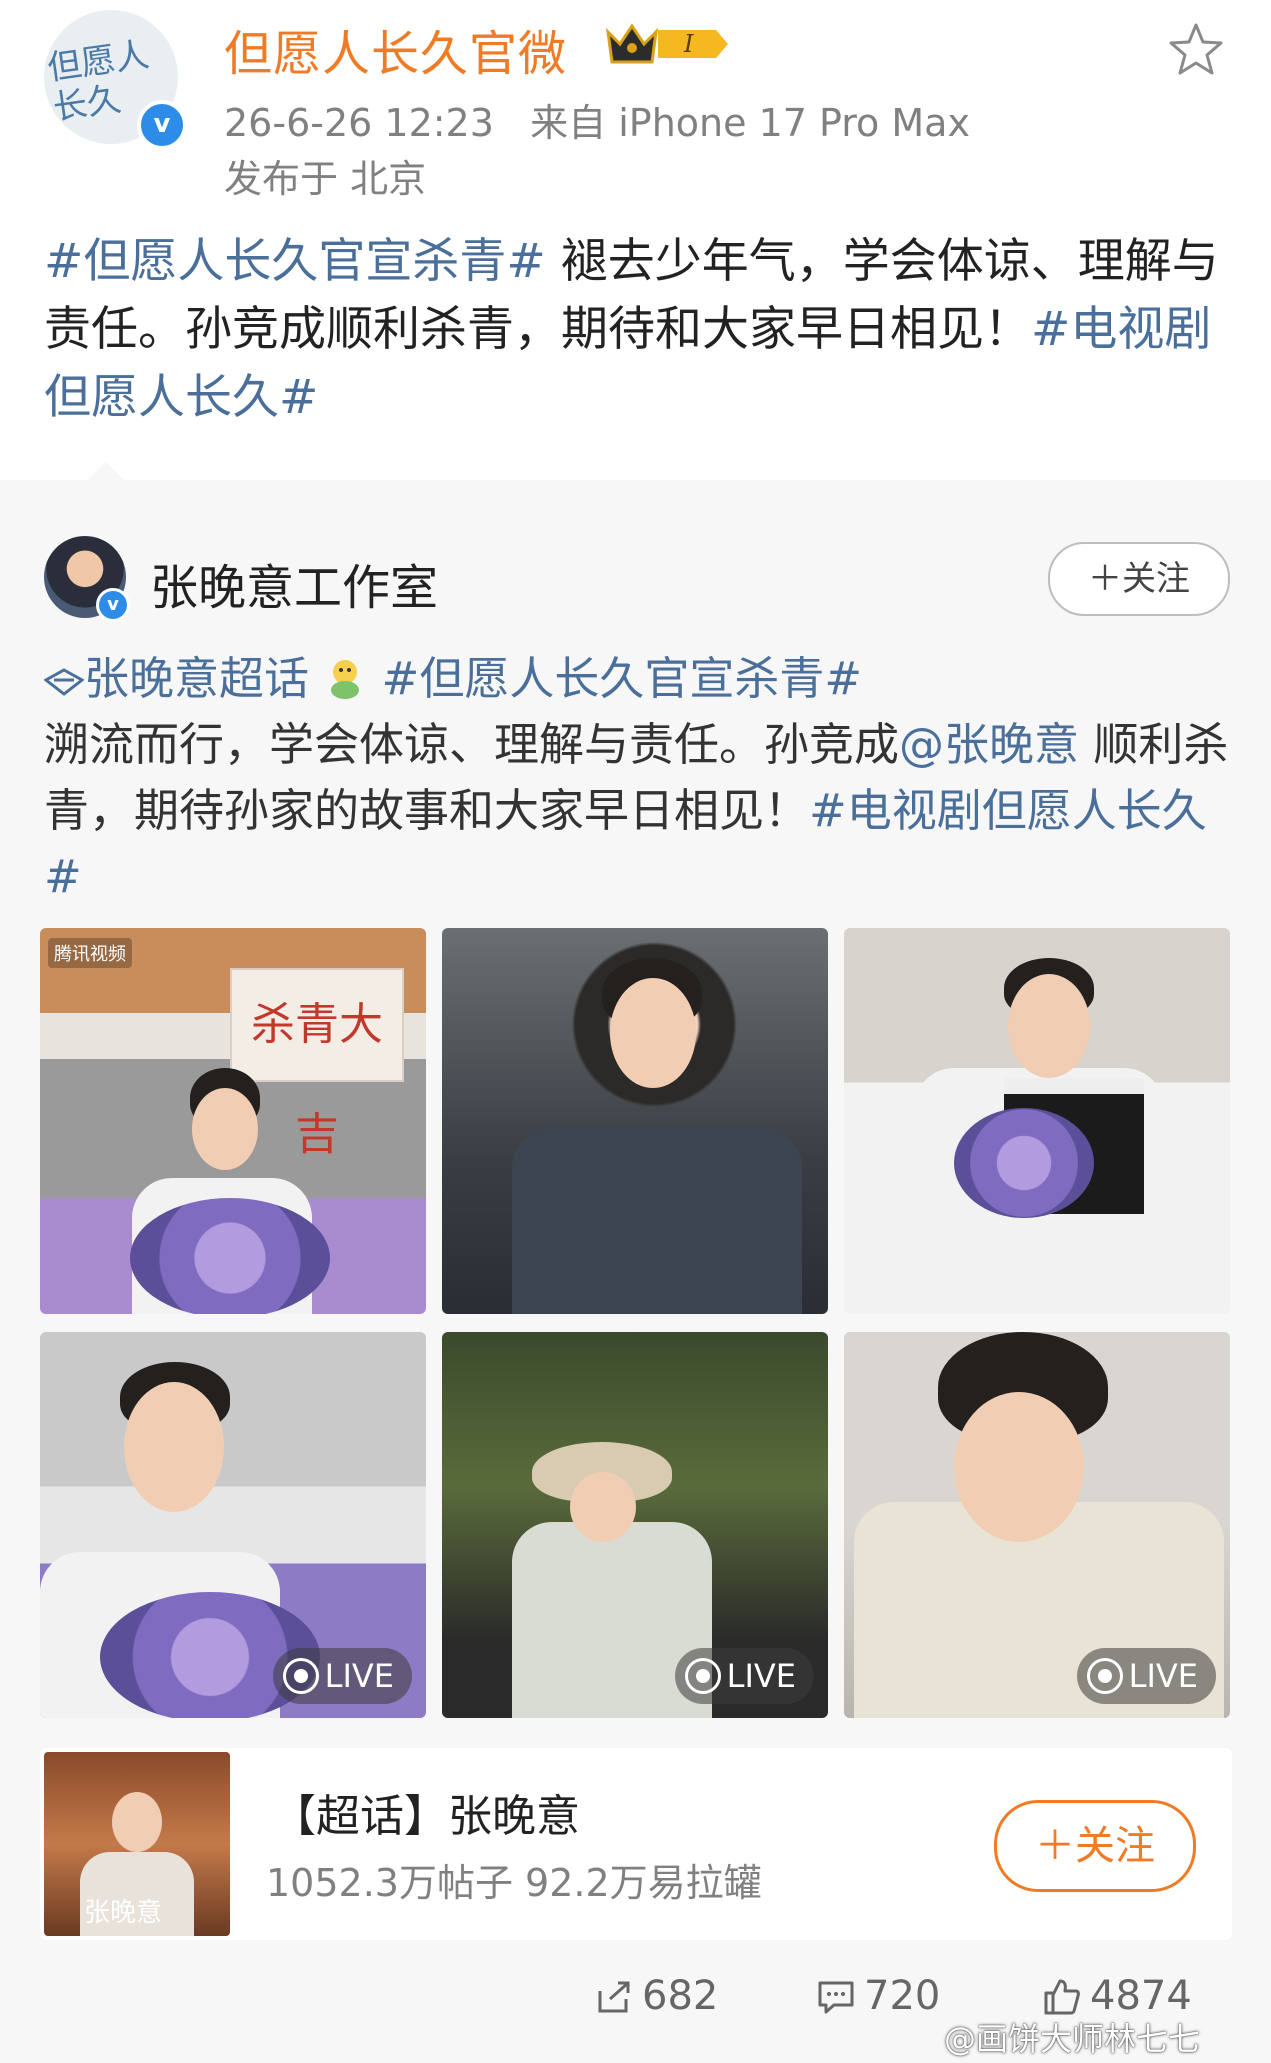 The height and width of the screenshot is (2063, 1271). What do you see at coordinates (345, 679) in the screenshot?
I see `baby-duck-emoji-icon` at bounding box center [345, 679].